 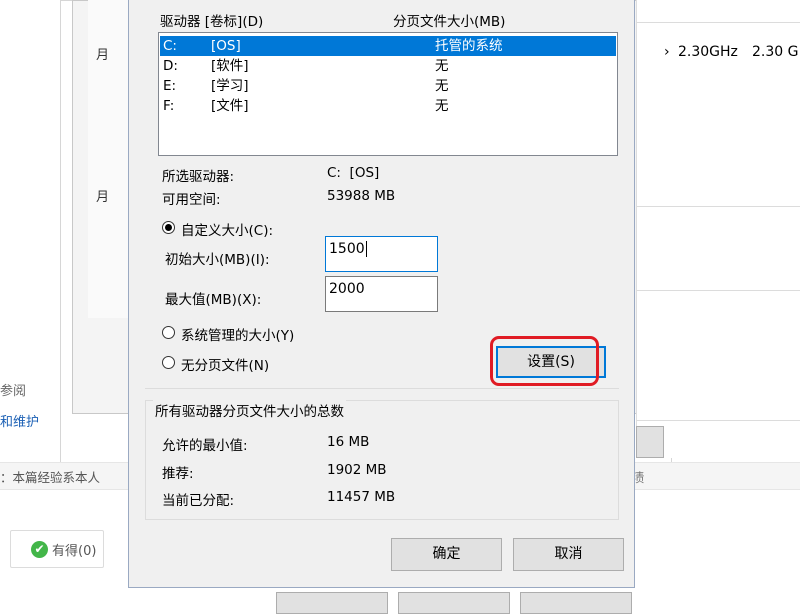 What do you see at coordinates (249, 410) in the screenshot?
I see `totals-title: 所有驱动器分页文件大小的总数` at bounding box center [249, 410].